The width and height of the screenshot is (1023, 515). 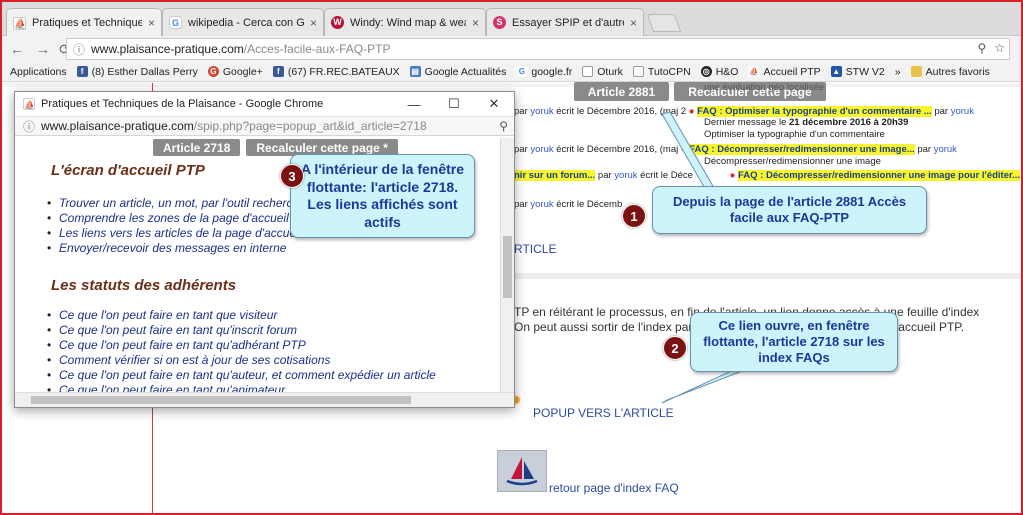 I want to click on popup-vertical-scrollbar, so click(x=507, y=266).